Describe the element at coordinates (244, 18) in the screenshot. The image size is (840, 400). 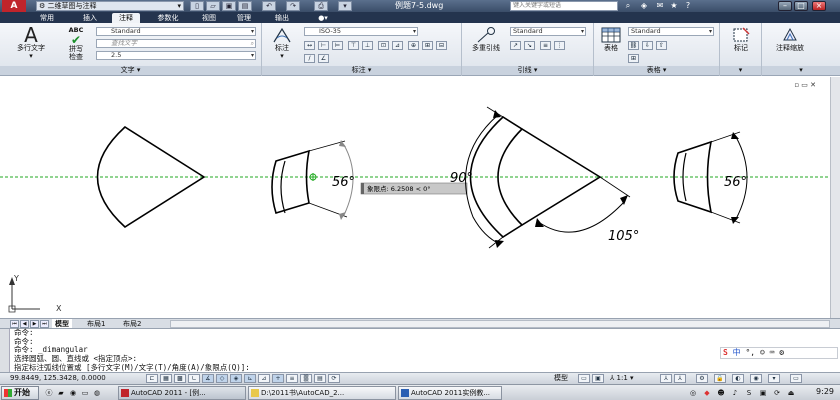
I see `tab-manage: 管理` at that location.